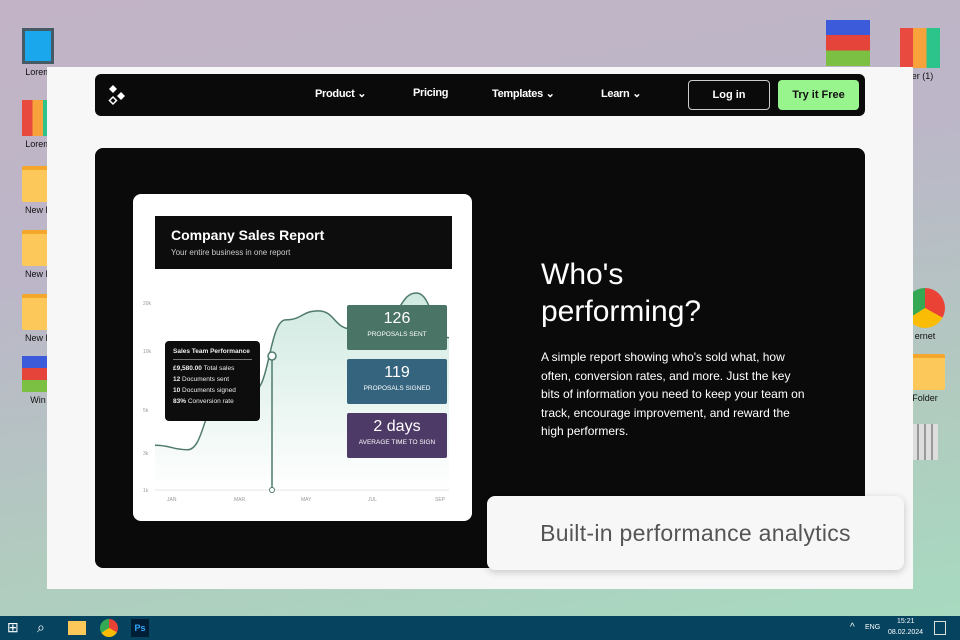 The image size is (960, 640). I want to click on hero-title-line: performing?, so click(621, 311).